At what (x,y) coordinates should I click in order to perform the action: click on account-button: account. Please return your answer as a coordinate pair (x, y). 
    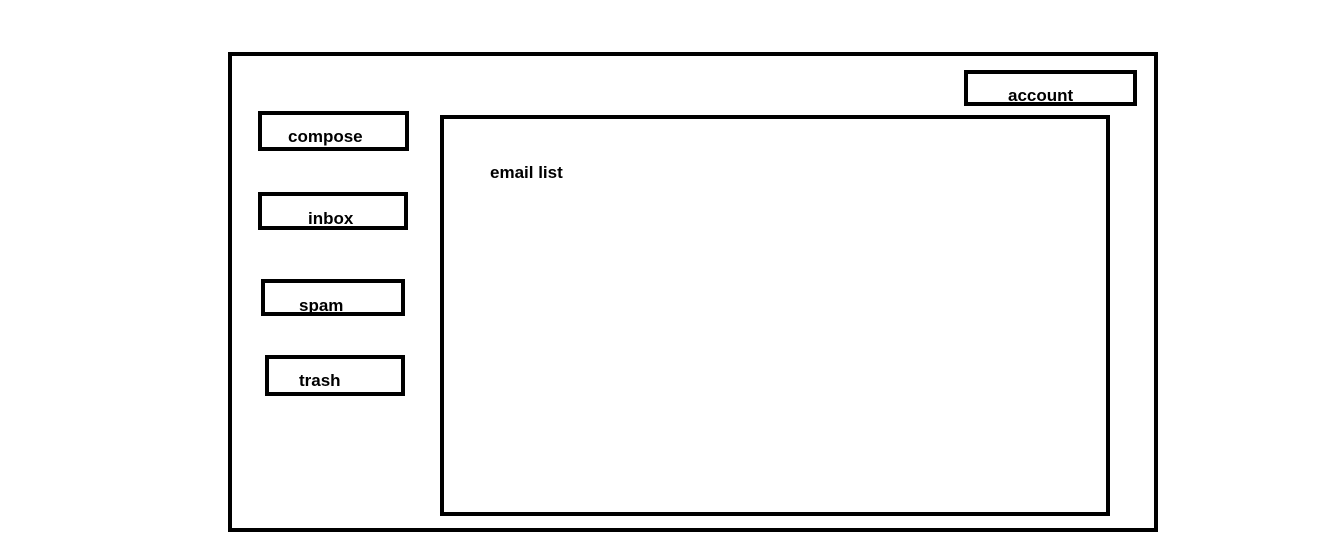
    Looking at the image, I should click on (1050, 88).